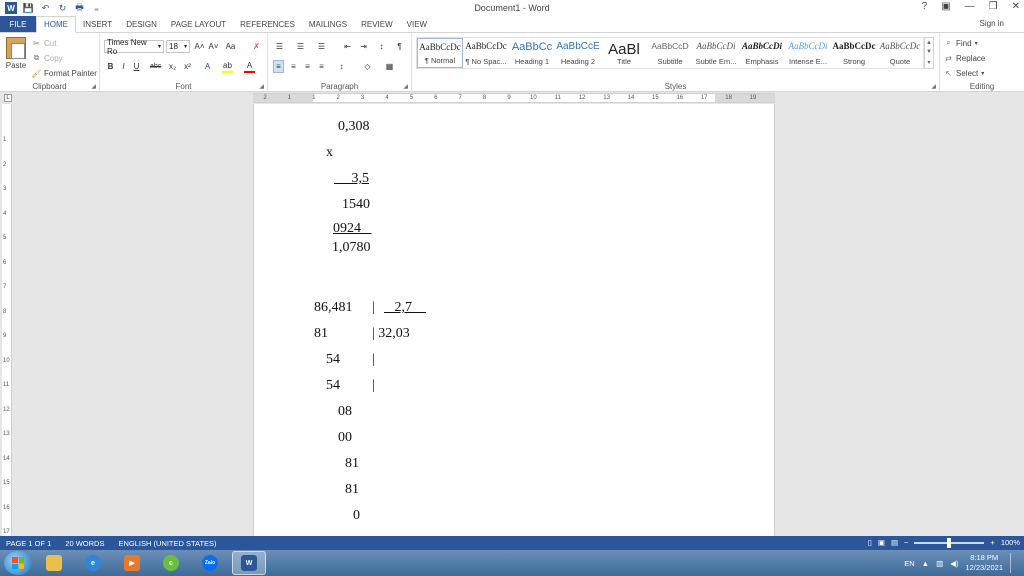 This screenshot has width=1024, height=576. I want to click on print-preview-icon: 🖶, so click(79, 8).